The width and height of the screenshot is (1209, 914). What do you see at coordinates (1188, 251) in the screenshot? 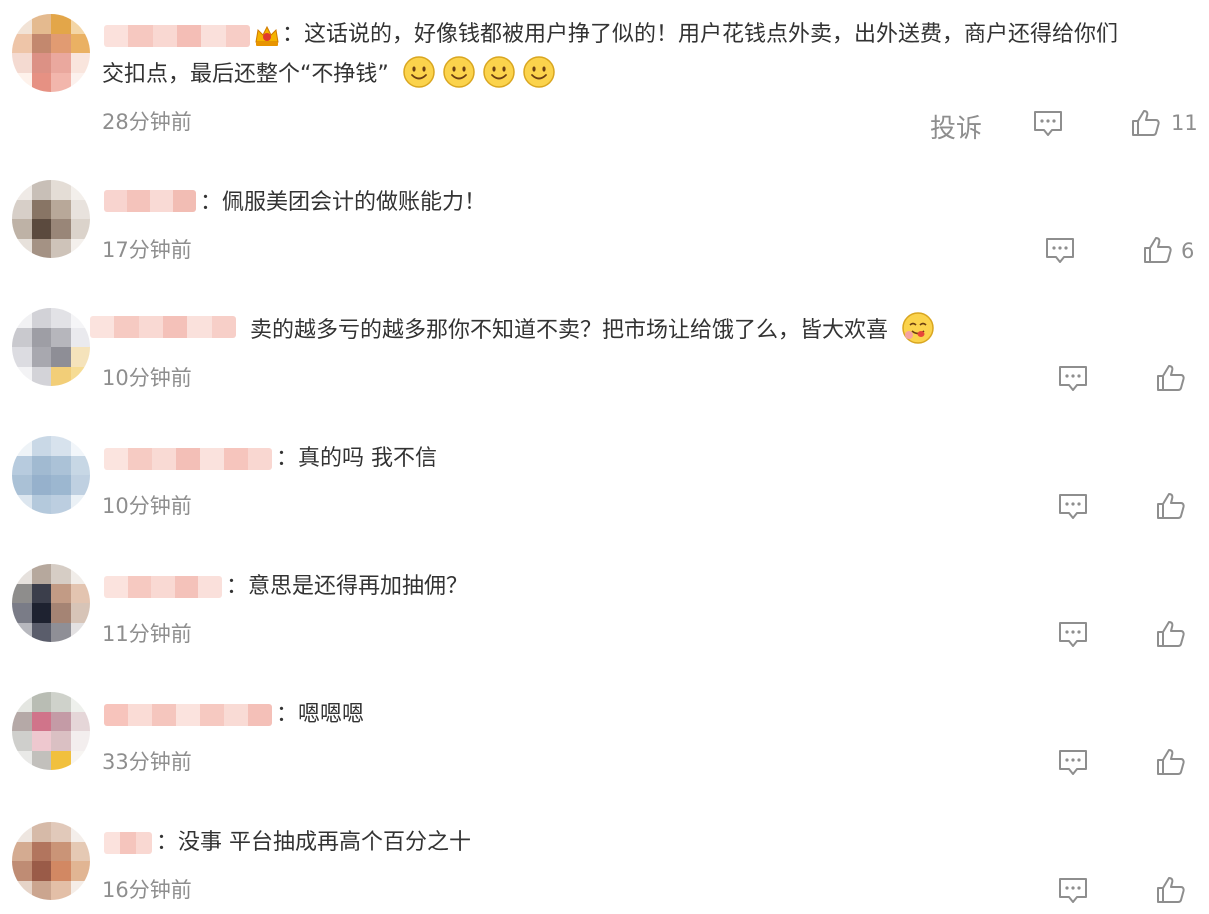
I see `like-count: 6` at bounding box center [1188, 251].